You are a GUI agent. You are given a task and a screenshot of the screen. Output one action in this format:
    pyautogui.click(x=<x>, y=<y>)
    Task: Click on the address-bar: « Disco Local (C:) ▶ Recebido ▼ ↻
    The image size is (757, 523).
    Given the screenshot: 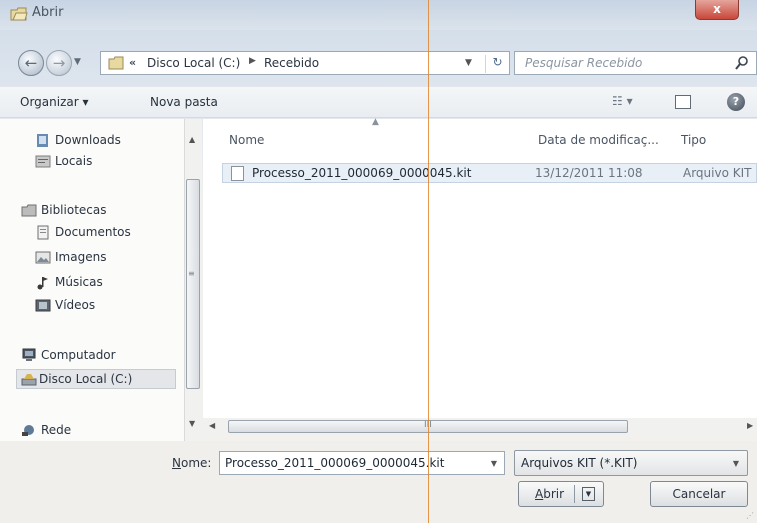 What is the action you would take?
    pyautogui.click(x=305, y=63)
    